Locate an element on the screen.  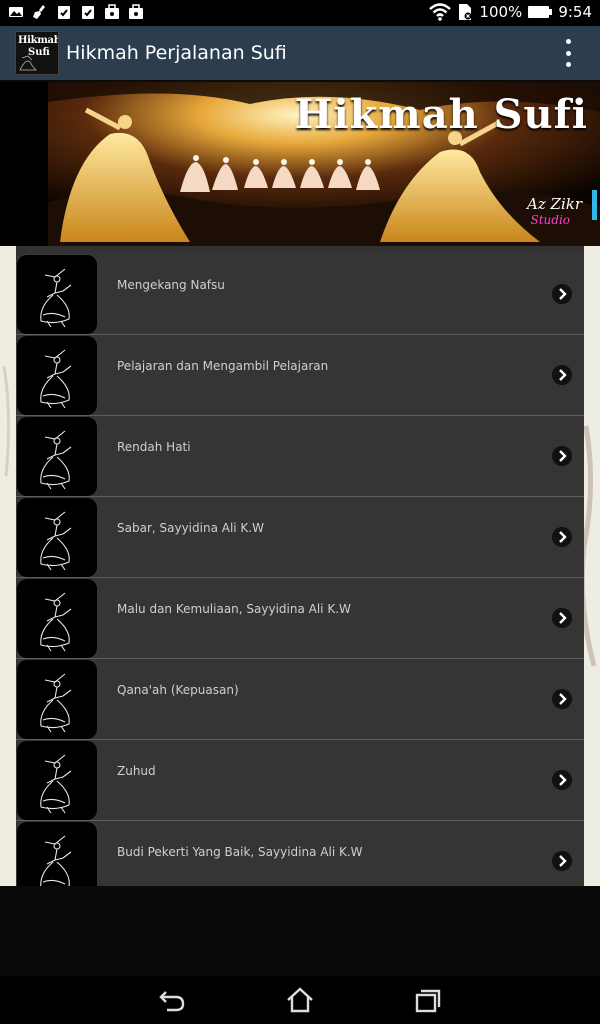
broom-icon is located at coordinates (39, 12).